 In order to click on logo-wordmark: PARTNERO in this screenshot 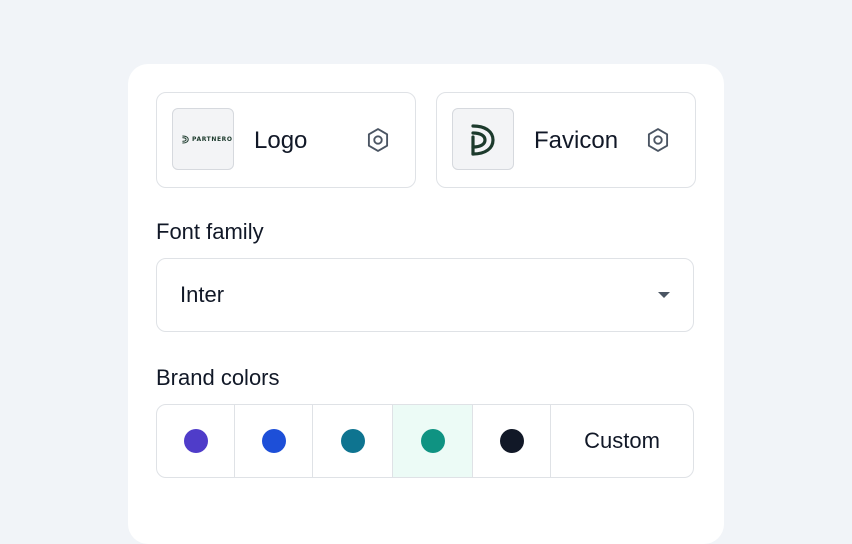, I will do `click(212, 139)`.